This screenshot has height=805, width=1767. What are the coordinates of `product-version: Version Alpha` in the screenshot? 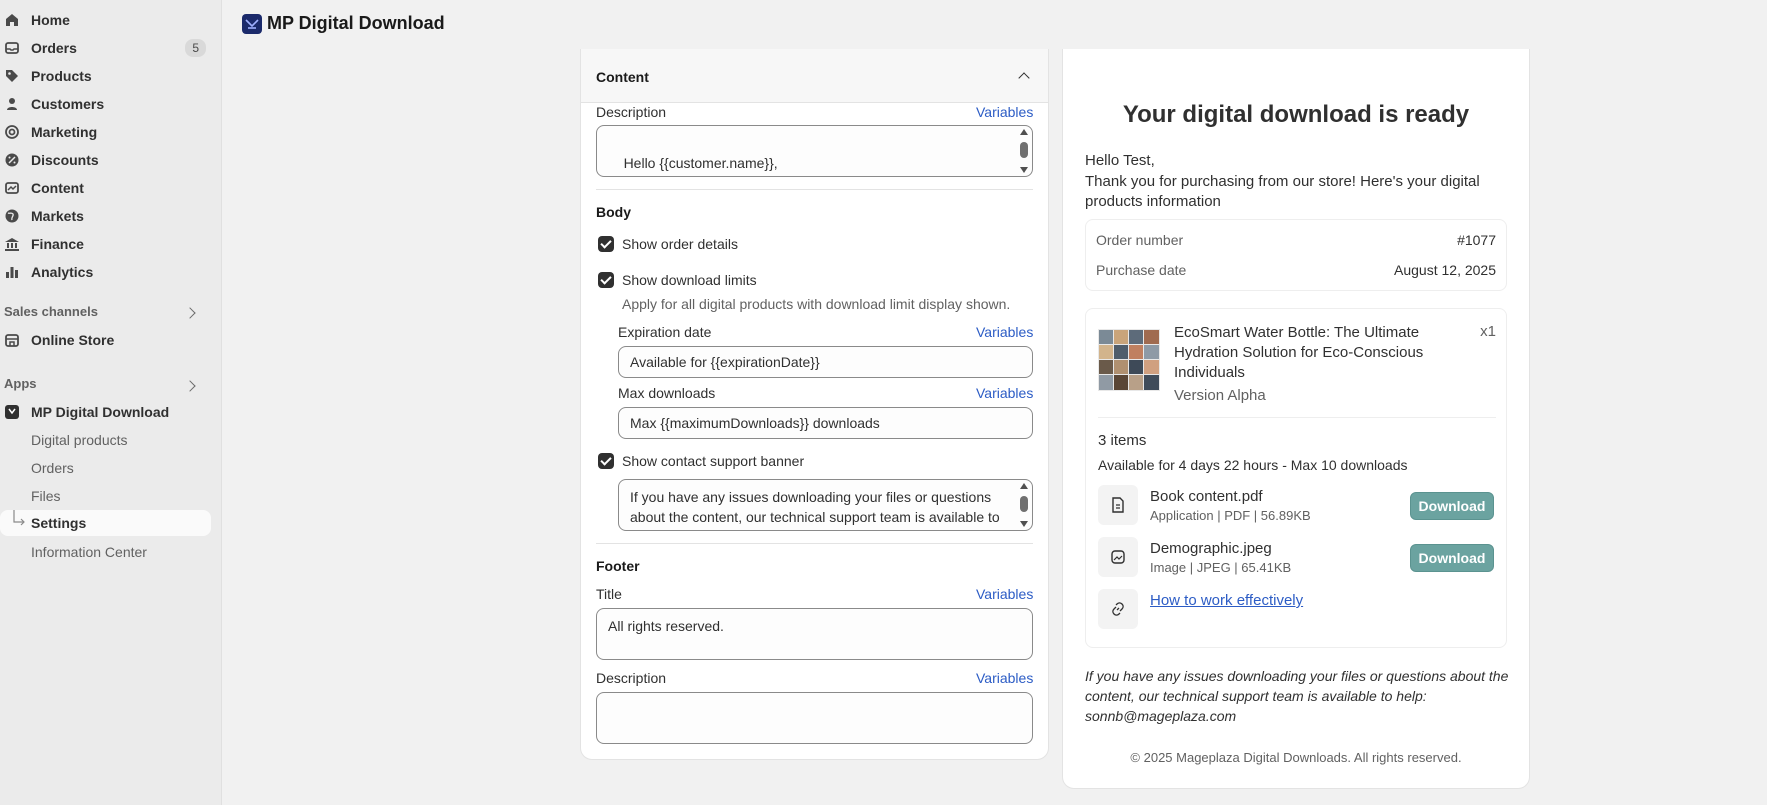 It's located at (1220, 395).